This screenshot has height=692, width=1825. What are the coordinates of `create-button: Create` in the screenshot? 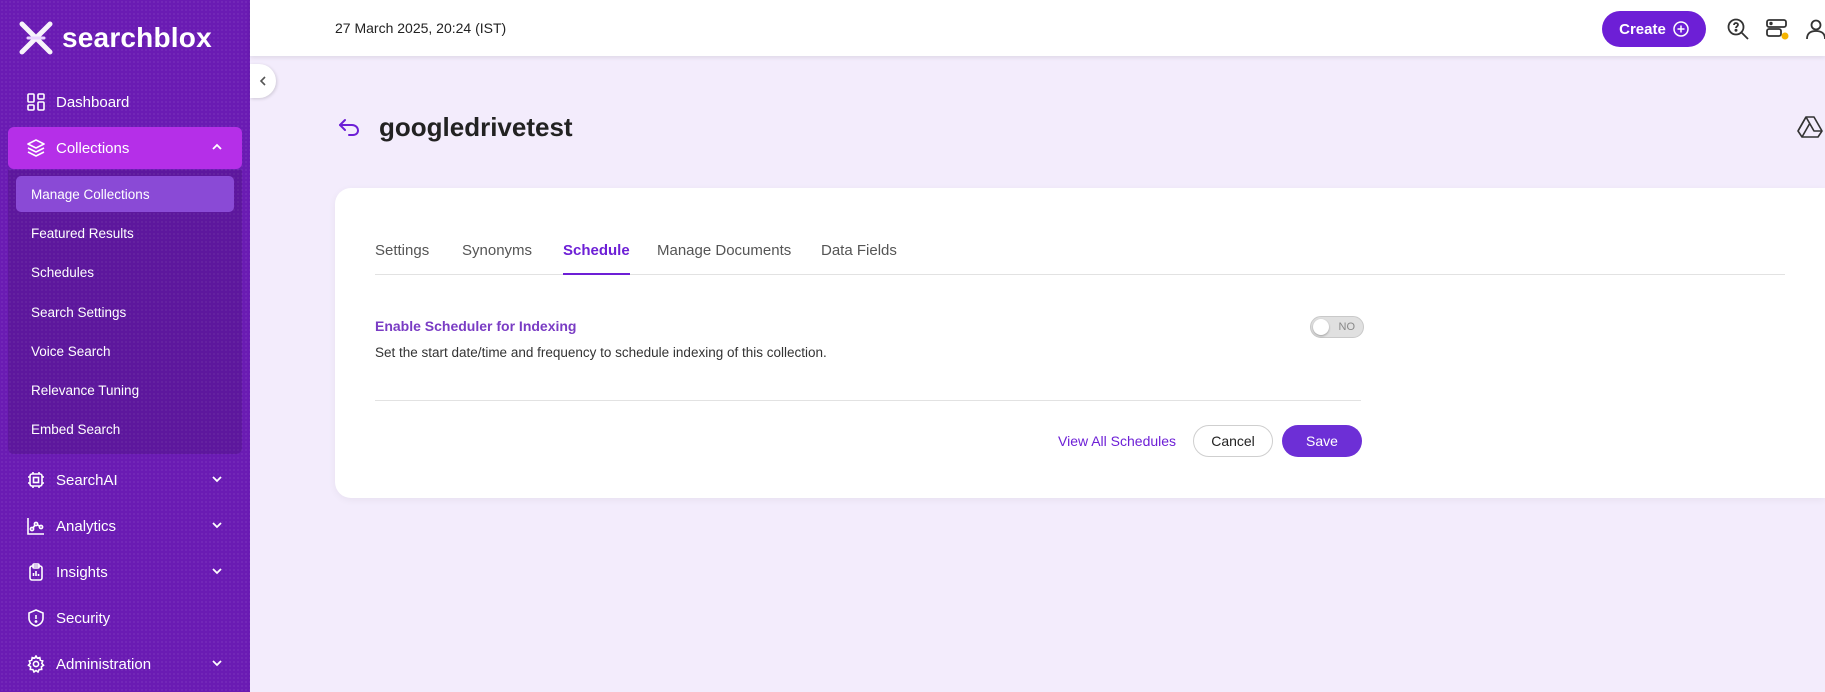 It's located at (1654, 29).